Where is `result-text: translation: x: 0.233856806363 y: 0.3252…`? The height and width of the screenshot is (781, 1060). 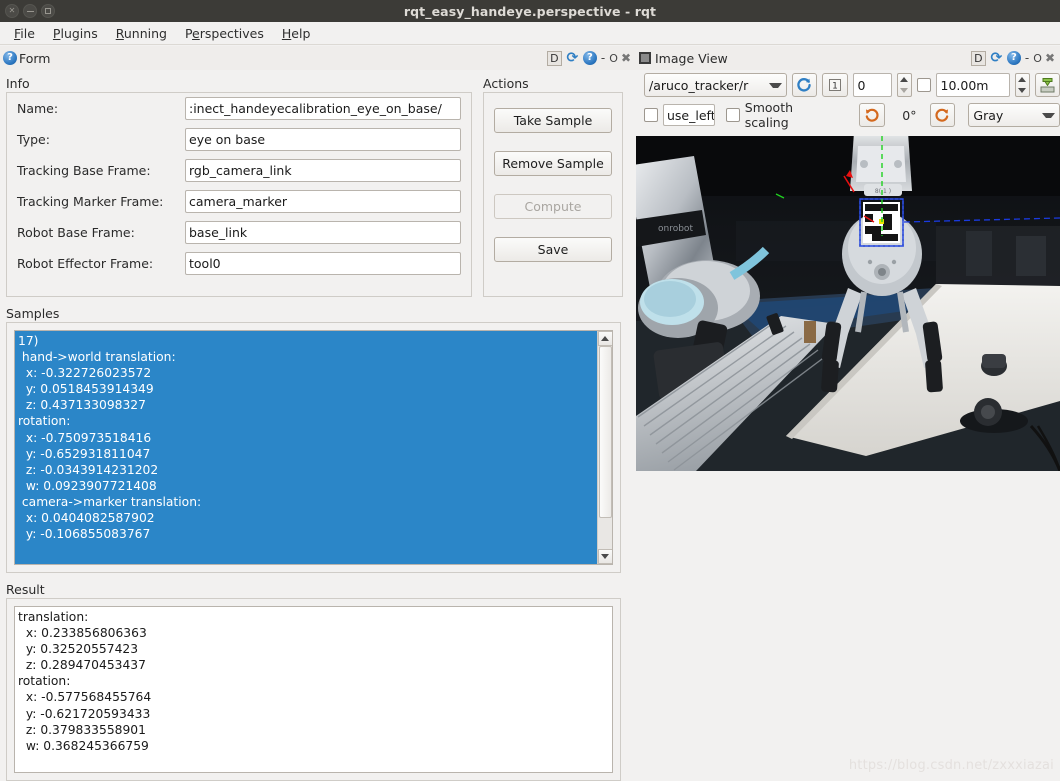
result-text: translation: x: 0.233856806363 y: 0.3252… is located at coordinates (313, 689).